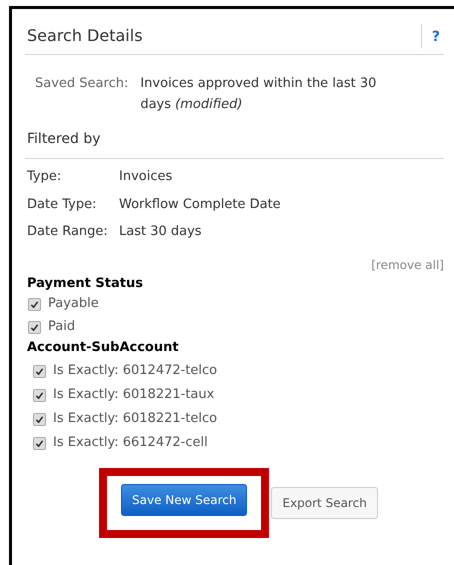 The image size is (454, 565). I want to click on checkbox-label: Payable, so click(73, 304).